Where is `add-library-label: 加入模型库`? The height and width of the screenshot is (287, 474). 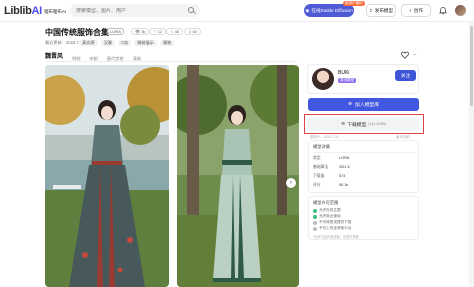 add-library-label: 加入模型库 is located at coordinates (367, 105).